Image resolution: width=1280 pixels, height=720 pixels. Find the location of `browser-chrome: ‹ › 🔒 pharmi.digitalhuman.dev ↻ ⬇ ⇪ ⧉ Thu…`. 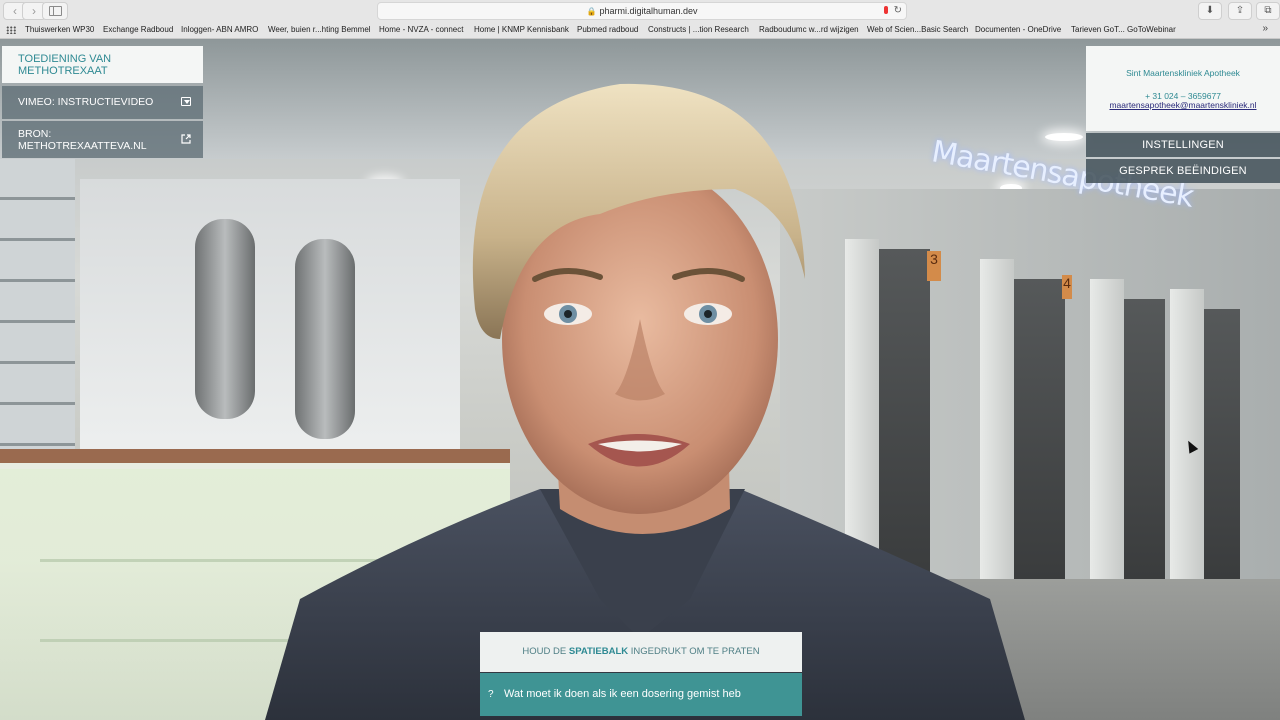

browser-chrome: ‹ › 🔒 pharmi.digitalhuman.dev ↻ ⬇ ⇪ ⧉ Thu… is located at coordinates (640, 19).